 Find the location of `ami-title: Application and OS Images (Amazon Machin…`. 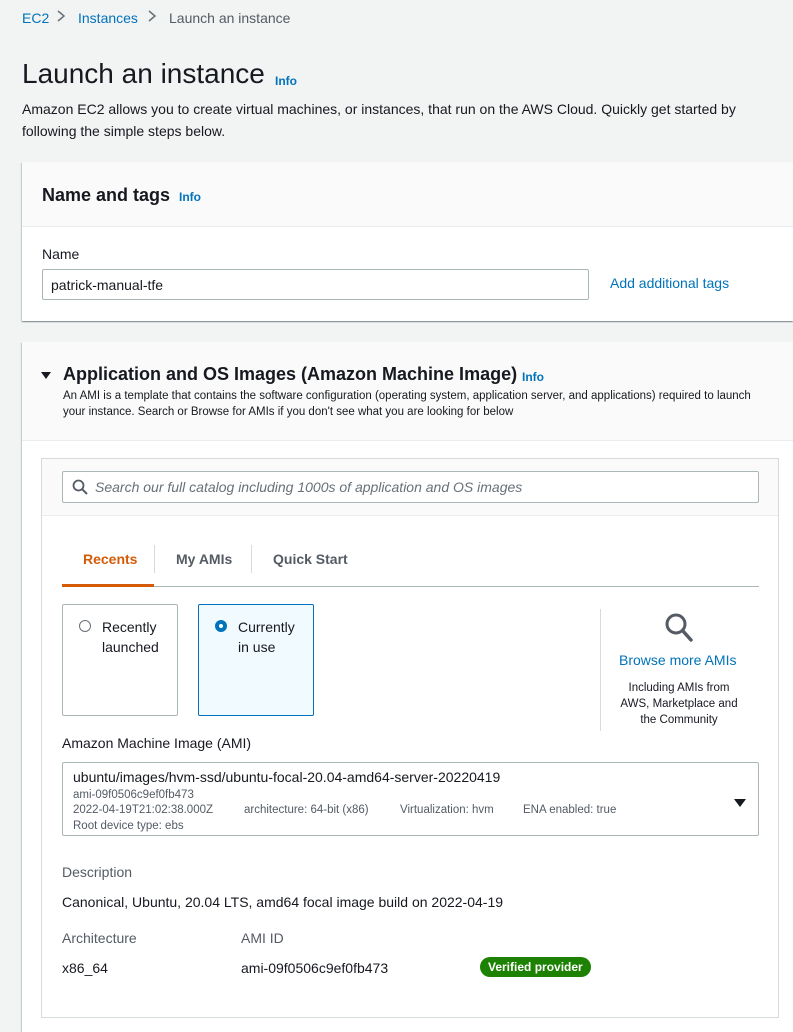

ami-title: Application and OS Images (Amazon Machin… is located at coordinates (290, 374).